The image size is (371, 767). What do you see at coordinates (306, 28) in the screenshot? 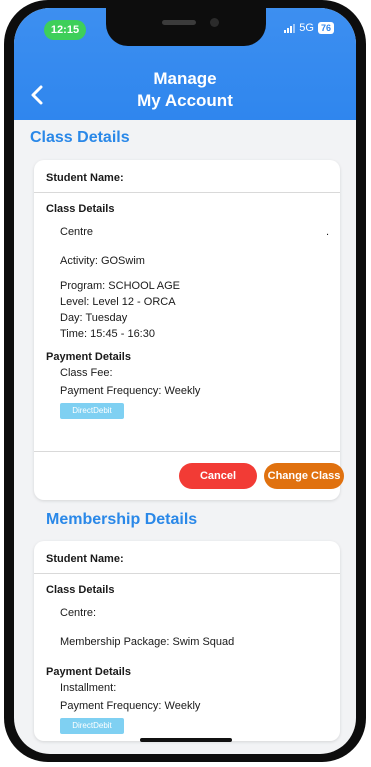
I see `network-label: 5G` at bounding box center [306, 28].